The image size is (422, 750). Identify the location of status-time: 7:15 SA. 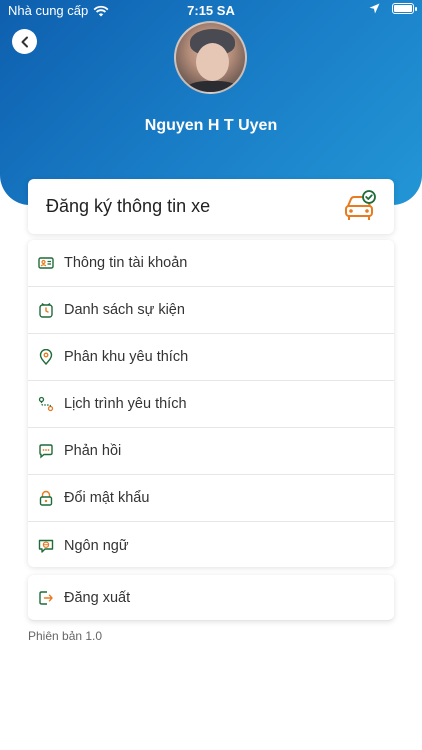
(211, 10).